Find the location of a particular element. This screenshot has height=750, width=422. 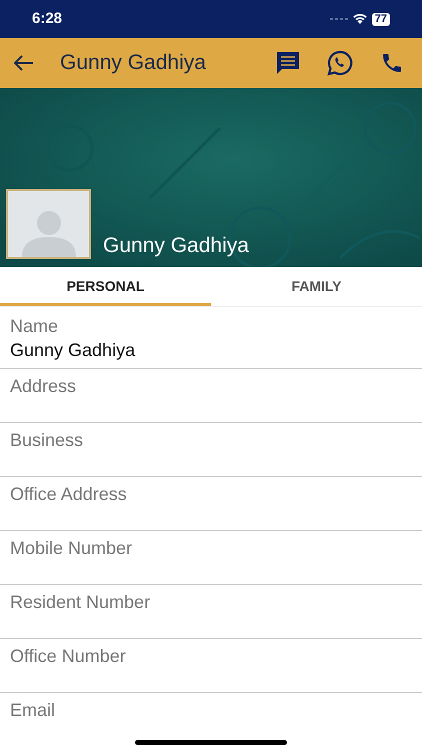

field-label: Business is located at coordinates (47, 440).